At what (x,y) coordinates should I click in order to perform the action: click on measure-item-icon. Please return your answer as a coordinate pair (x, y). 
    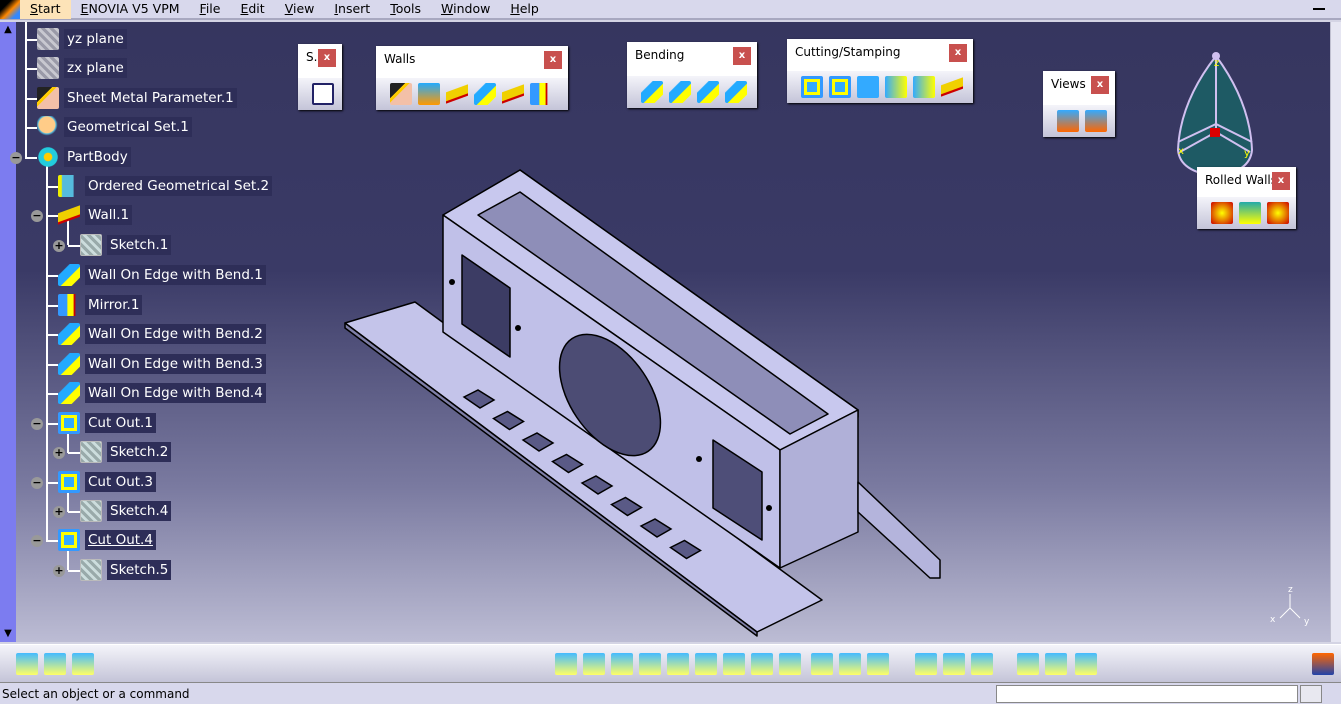
    Looking at the image, I should click on (55, 664).